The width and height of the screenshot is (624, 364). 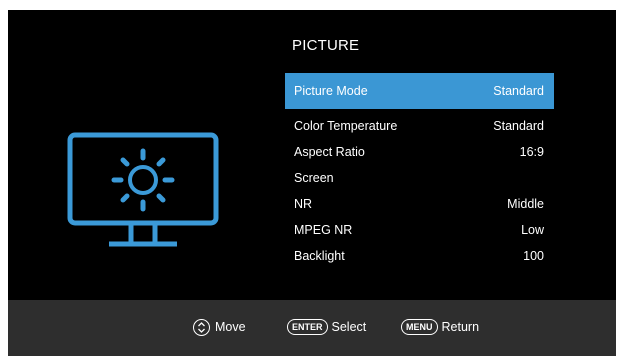 What do you see at coordinates (346, 126) in the screenshot?
I see `menu-item-label: Color Temperature` at bounding box center [346, 126].